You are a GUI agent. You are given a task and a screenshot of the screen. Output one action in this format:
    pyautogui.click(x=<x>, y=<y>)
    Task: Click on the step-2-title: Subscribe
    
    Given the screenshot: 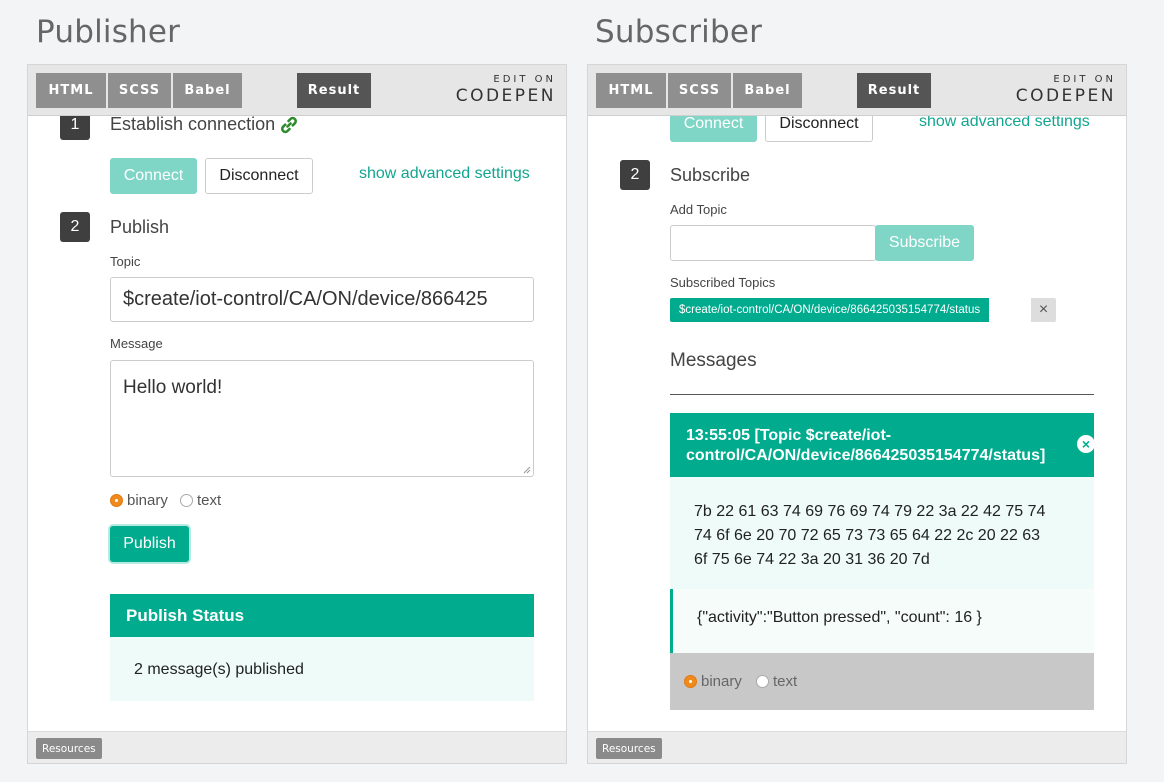 What is the action you would take?
    pyautogui.click(x=710, y=175)
    